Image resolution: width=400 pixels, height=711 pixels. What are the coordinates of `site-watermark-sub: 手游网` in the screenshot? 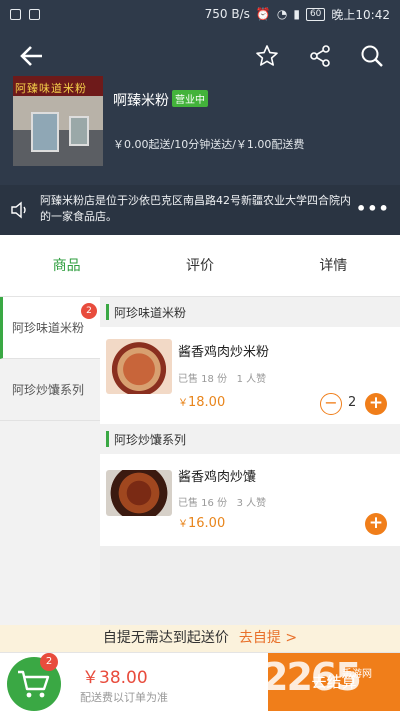 It's located at (357, 674).